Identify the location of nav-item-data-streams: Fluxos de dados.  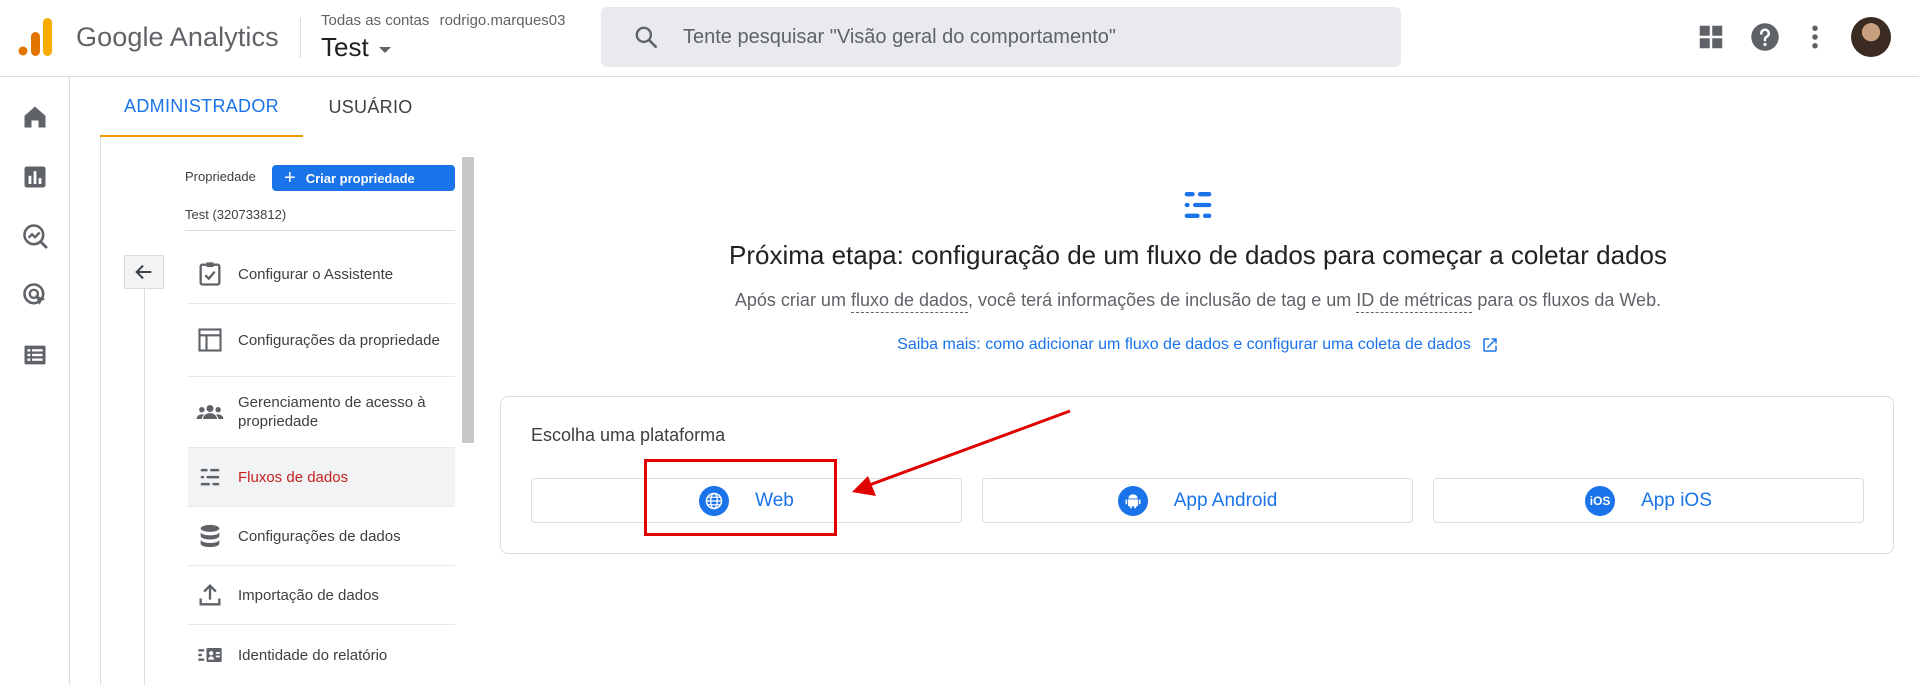
(321, 477).